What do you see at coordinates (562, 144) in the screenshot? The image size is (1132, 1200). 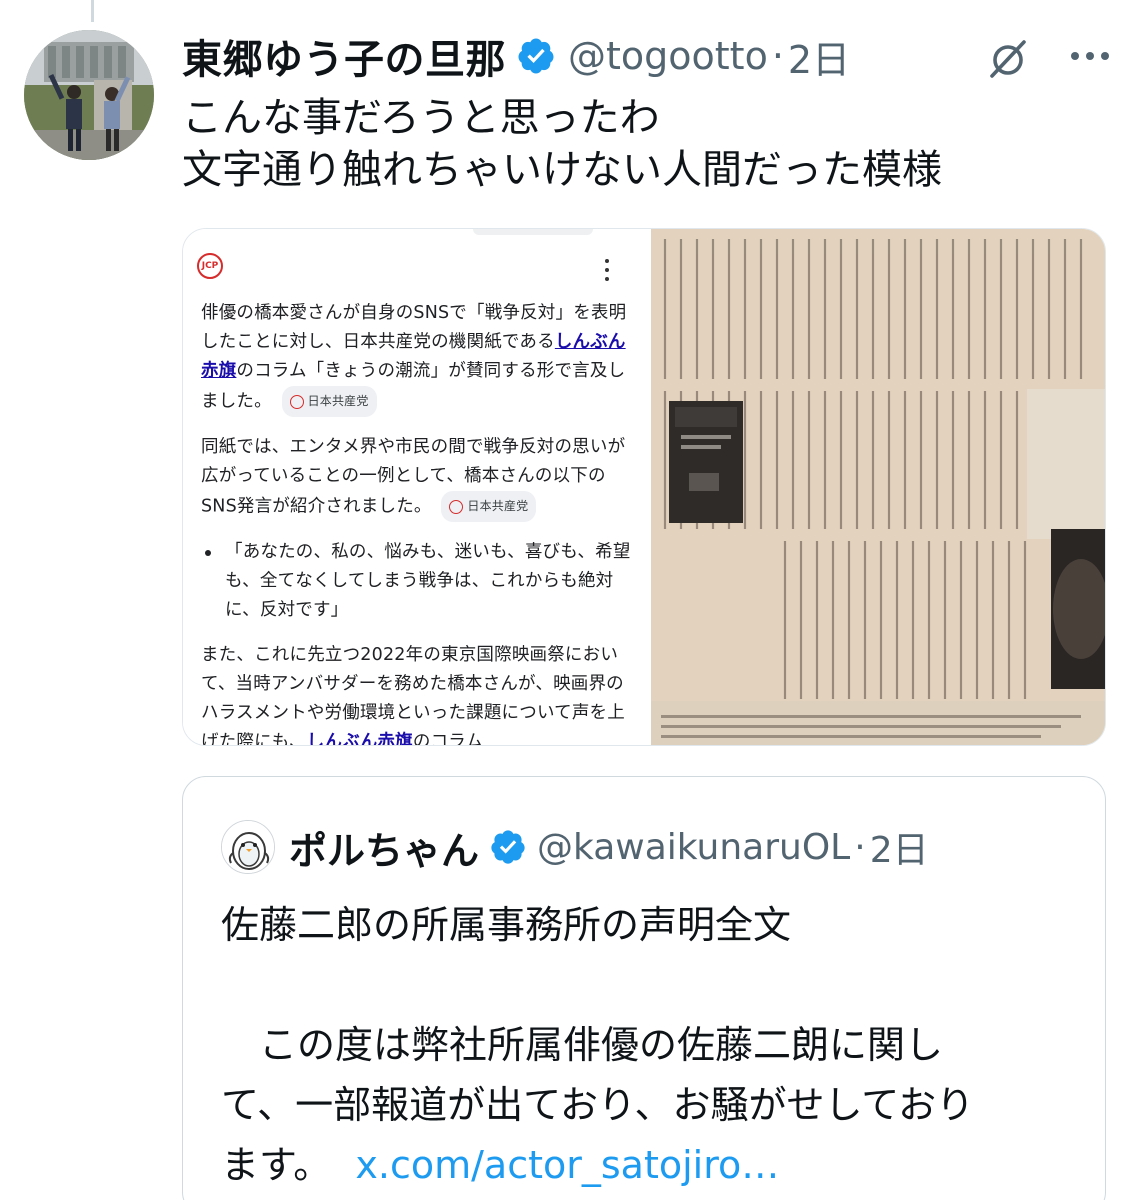 I see `tweet-text: こんな事だろうと思ったわ 文字通り触れちゃいけない人間だった模様` at bounding box center [562, 144].